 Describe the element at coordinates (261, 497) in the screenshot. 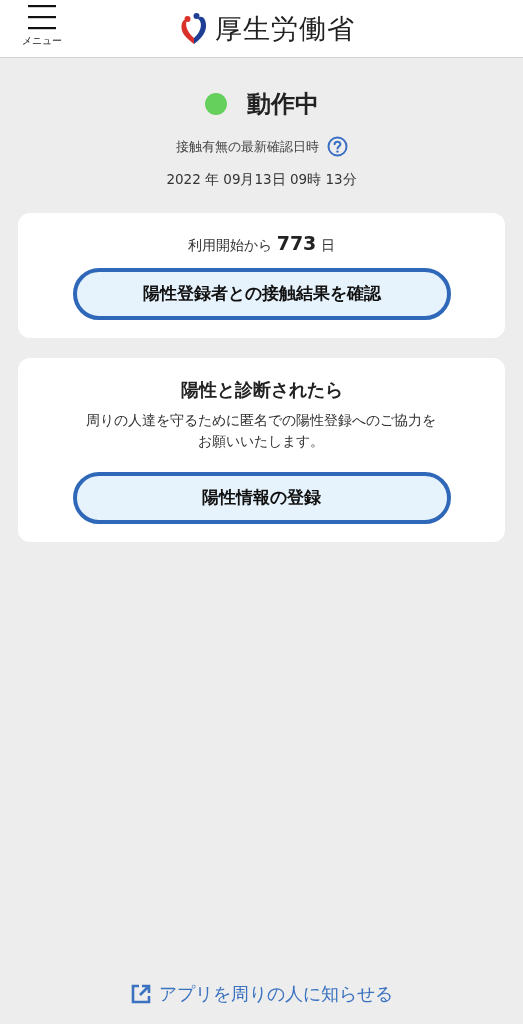

I see `register-positive-button: 陽性情報の登録` at that location.